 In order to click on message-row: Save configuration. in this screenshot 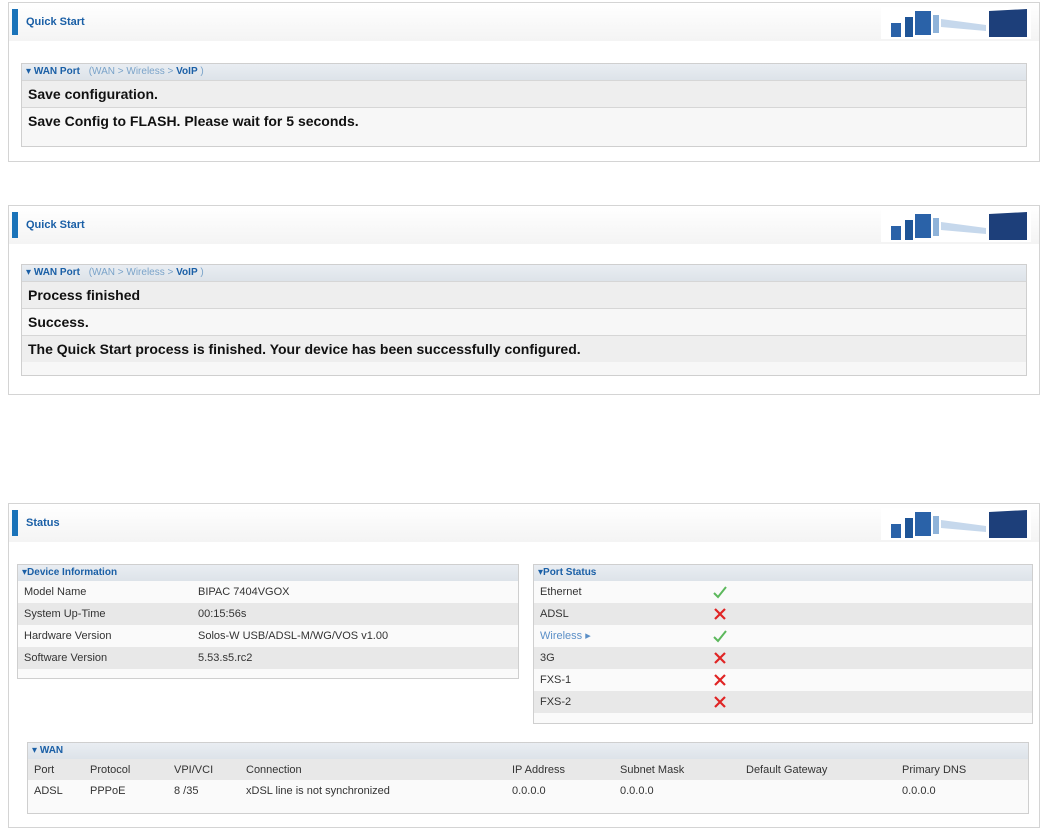, I will do `click(524, 93)`.